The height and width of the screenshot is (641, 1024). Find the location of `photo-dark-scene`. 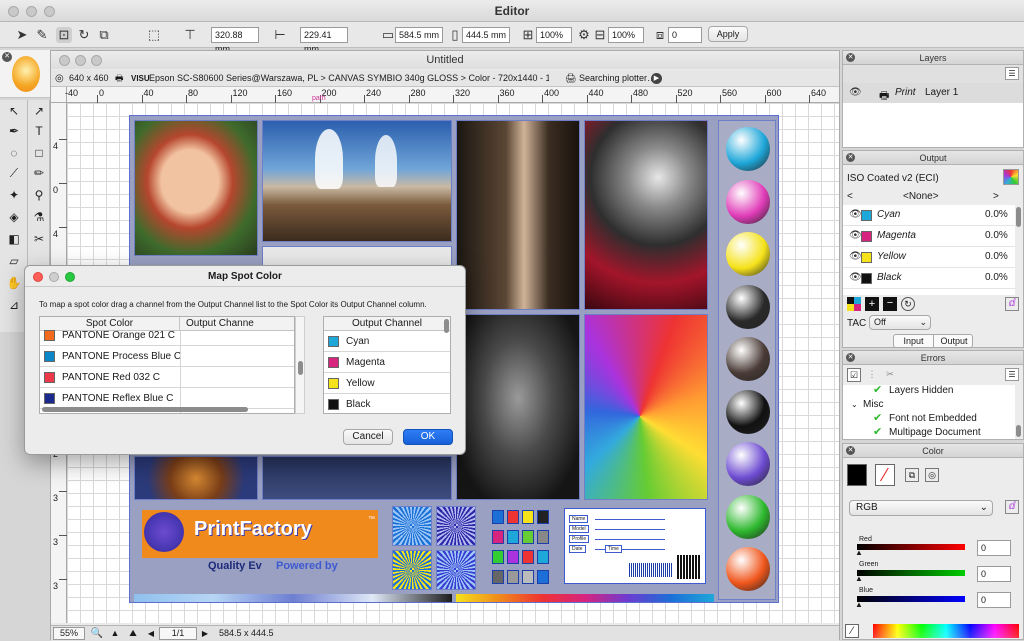

photo-dark-scene is located at coordinates (357, 478).